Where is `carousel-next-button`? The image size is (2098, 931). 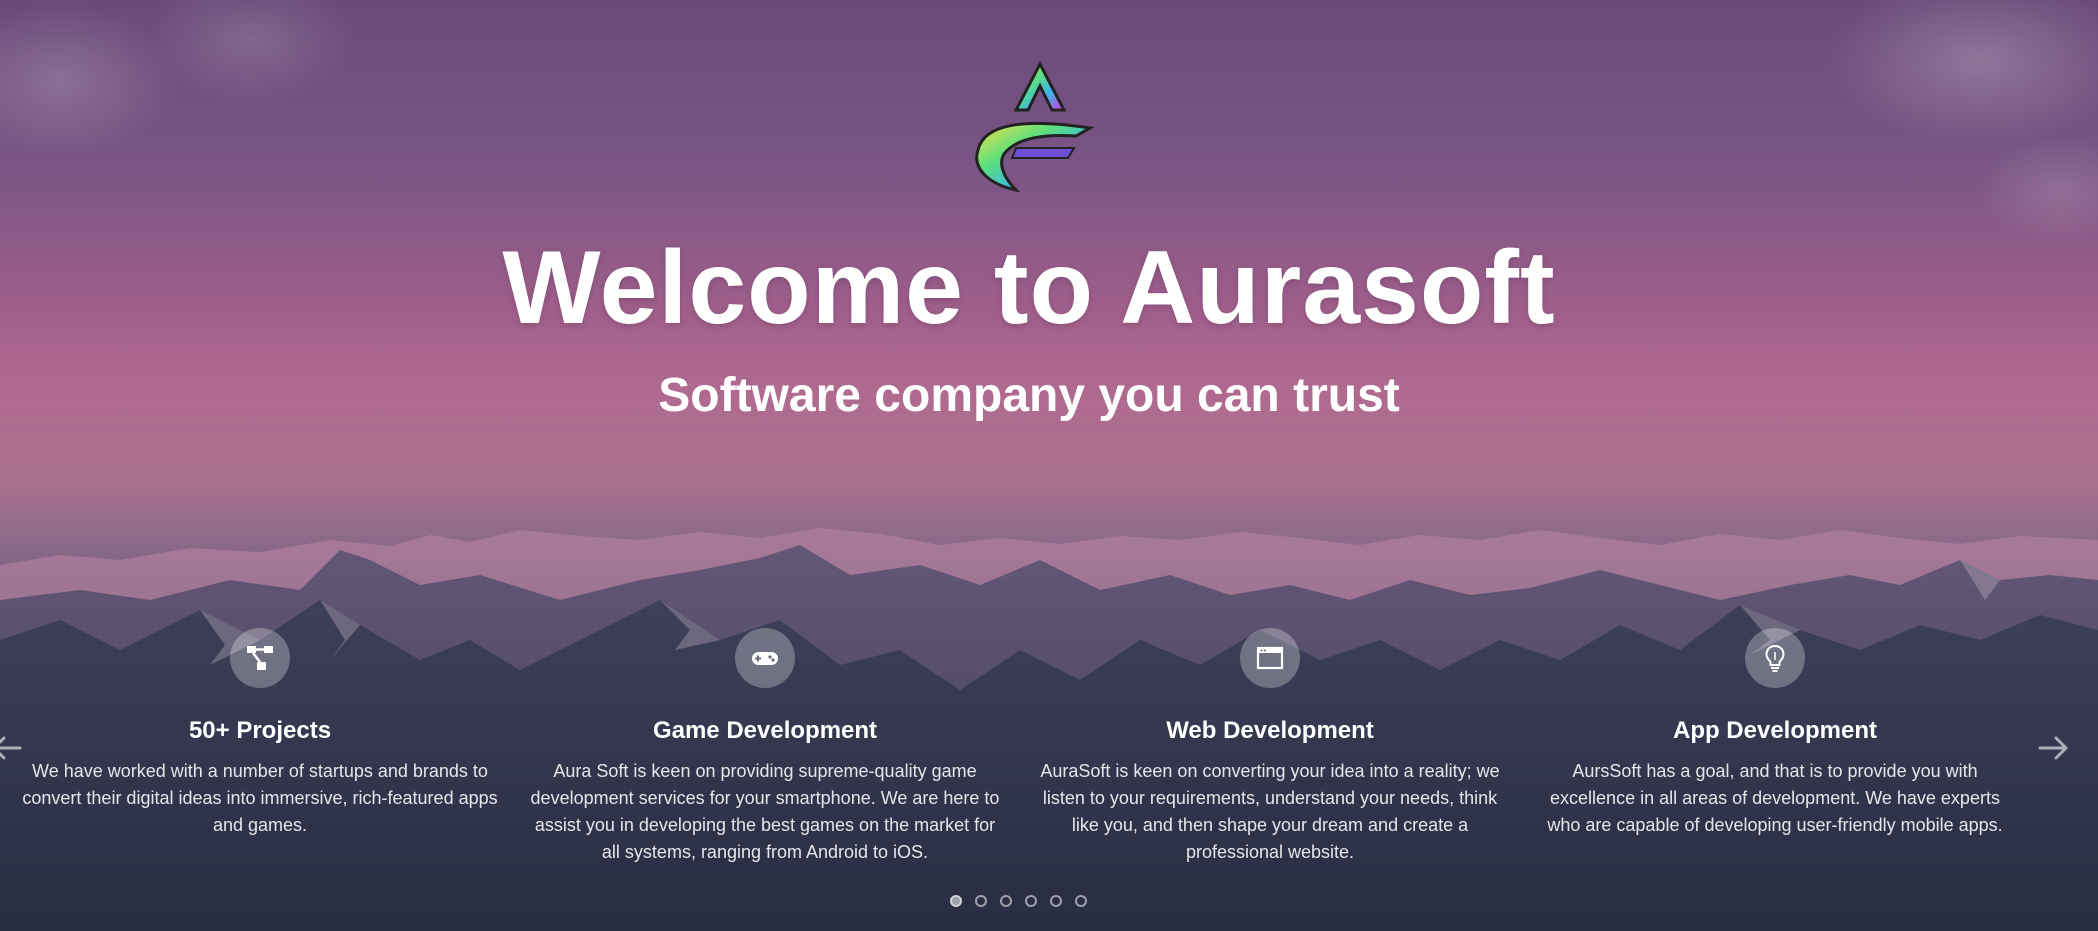 carousel-next-button is located at coordinates (2054, 748).